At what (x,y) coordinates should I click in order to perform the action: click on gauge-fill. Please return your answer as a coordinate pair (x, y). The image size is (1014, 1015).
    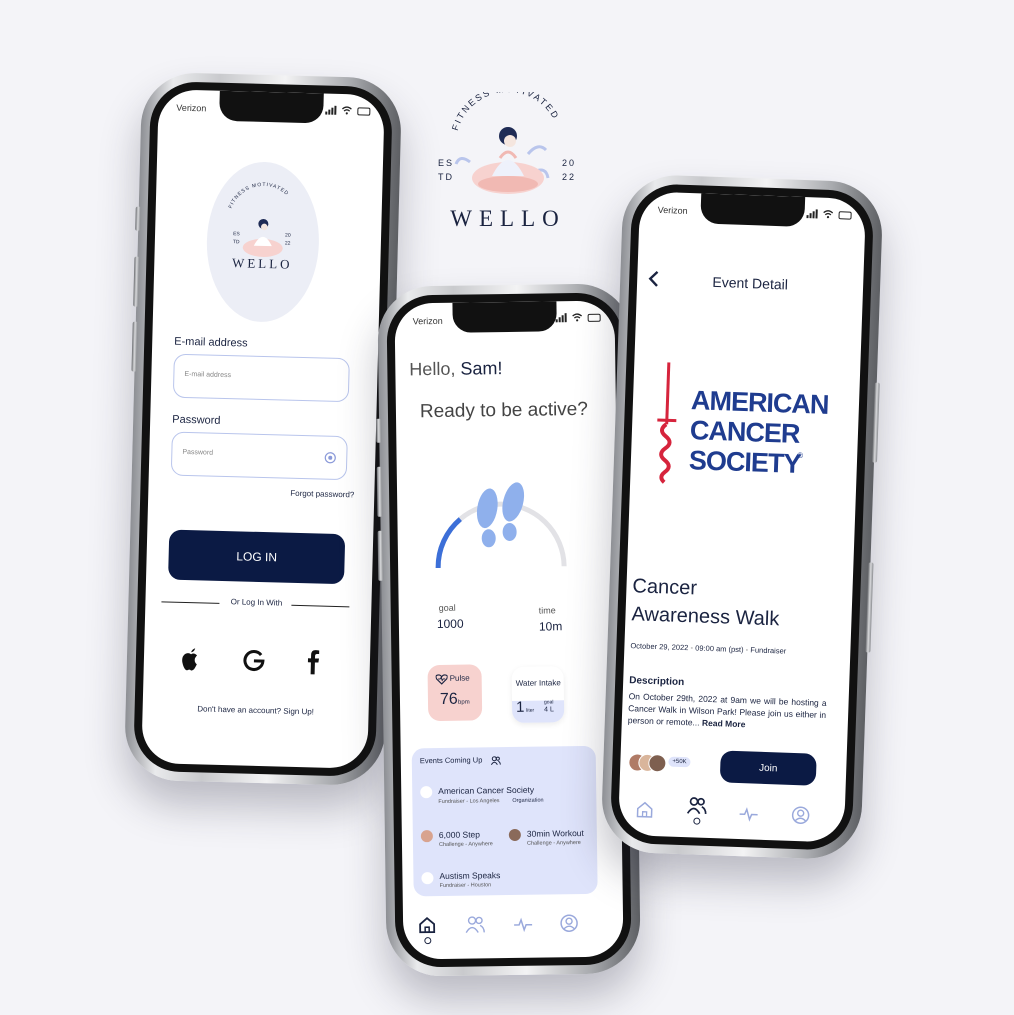
    Looking at the image, I should click on (501, 535).